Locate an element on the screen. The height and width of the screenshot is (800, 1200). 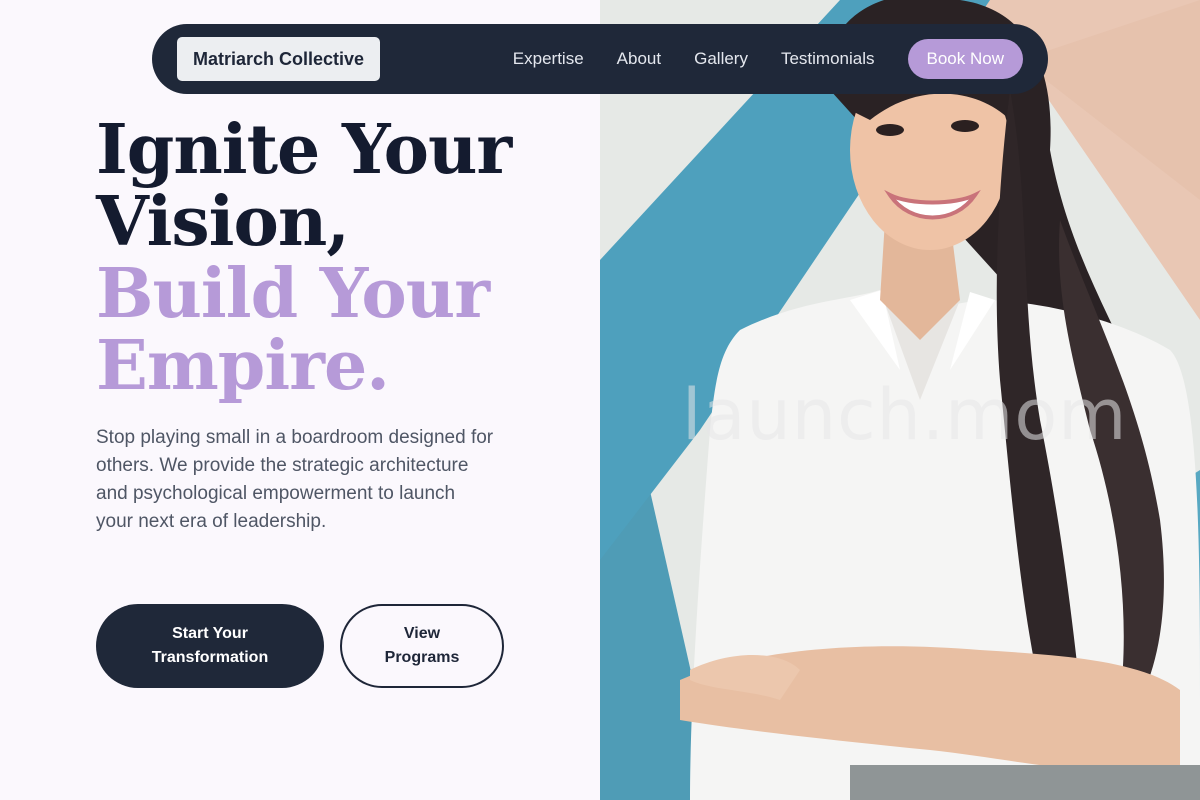
start-transformation-label-2: Transformation is located at coordinates (210, 657).